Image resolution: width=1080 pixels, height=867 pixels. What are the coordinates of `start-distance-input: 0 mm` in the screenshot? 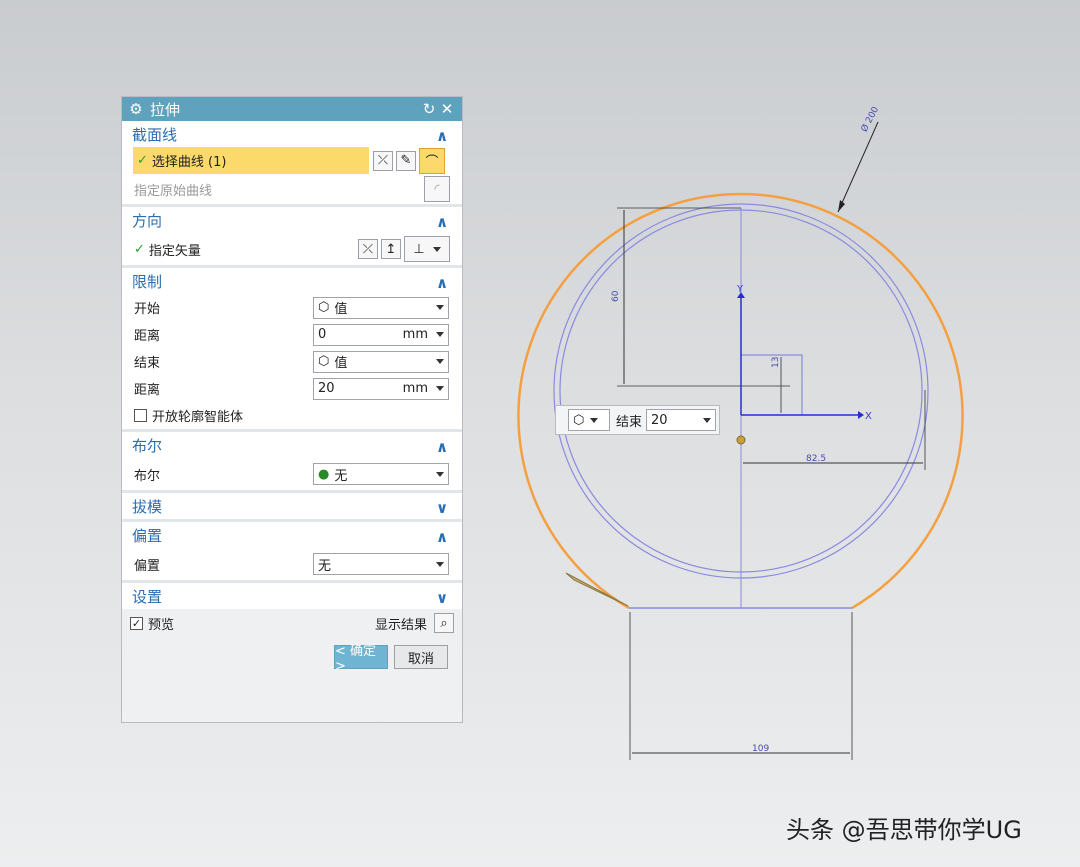 It's located at (381, 334).